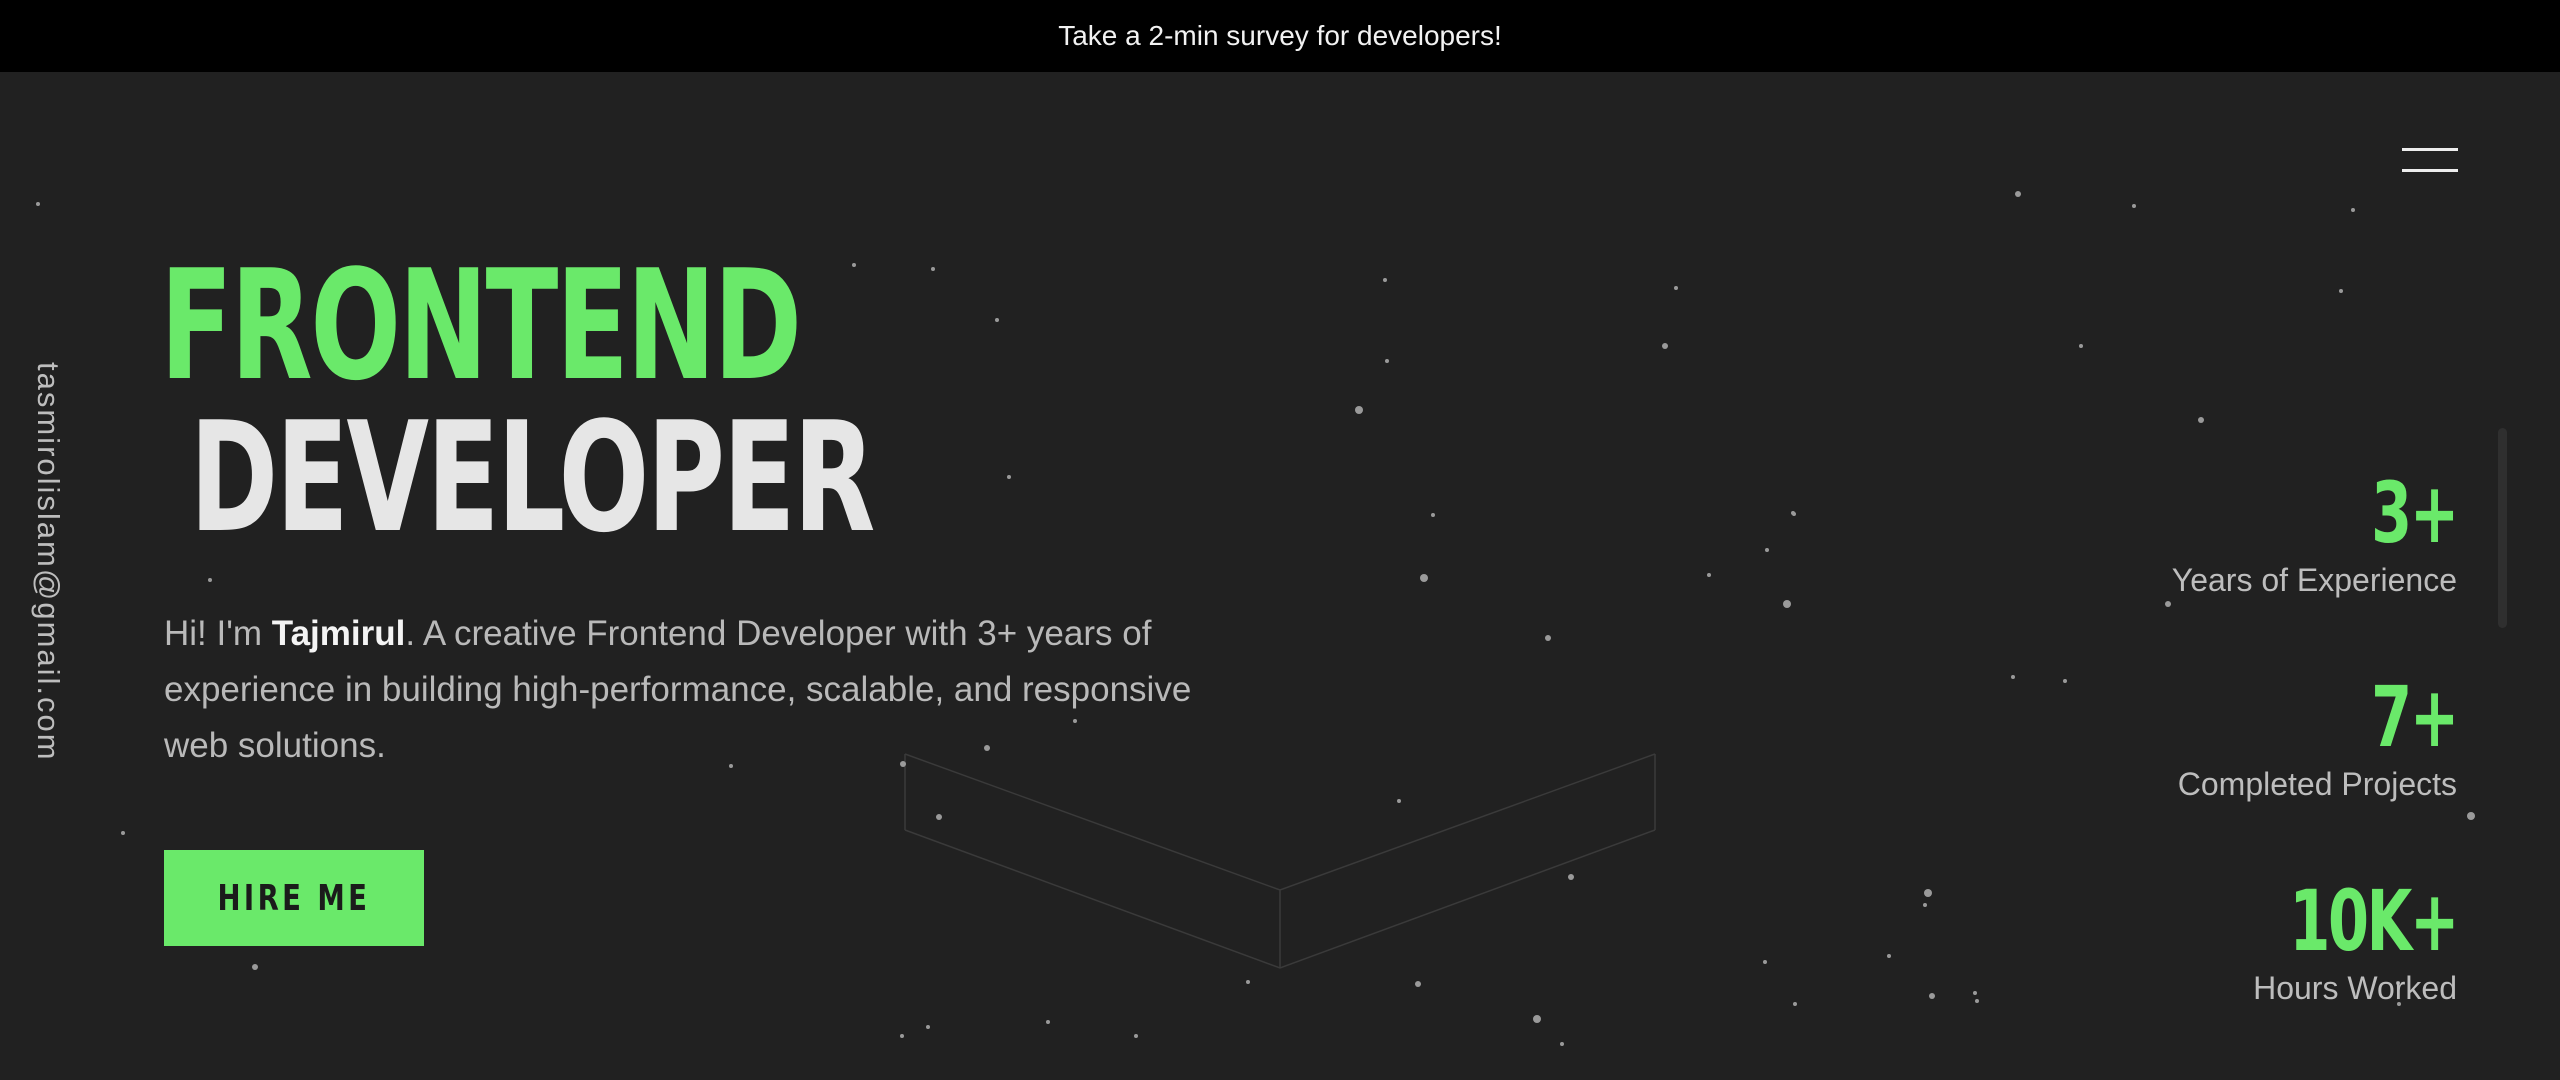 This screenshot has height=1080, width=2560. I want to click on scrollbar-thumb, so click(2502, 528).